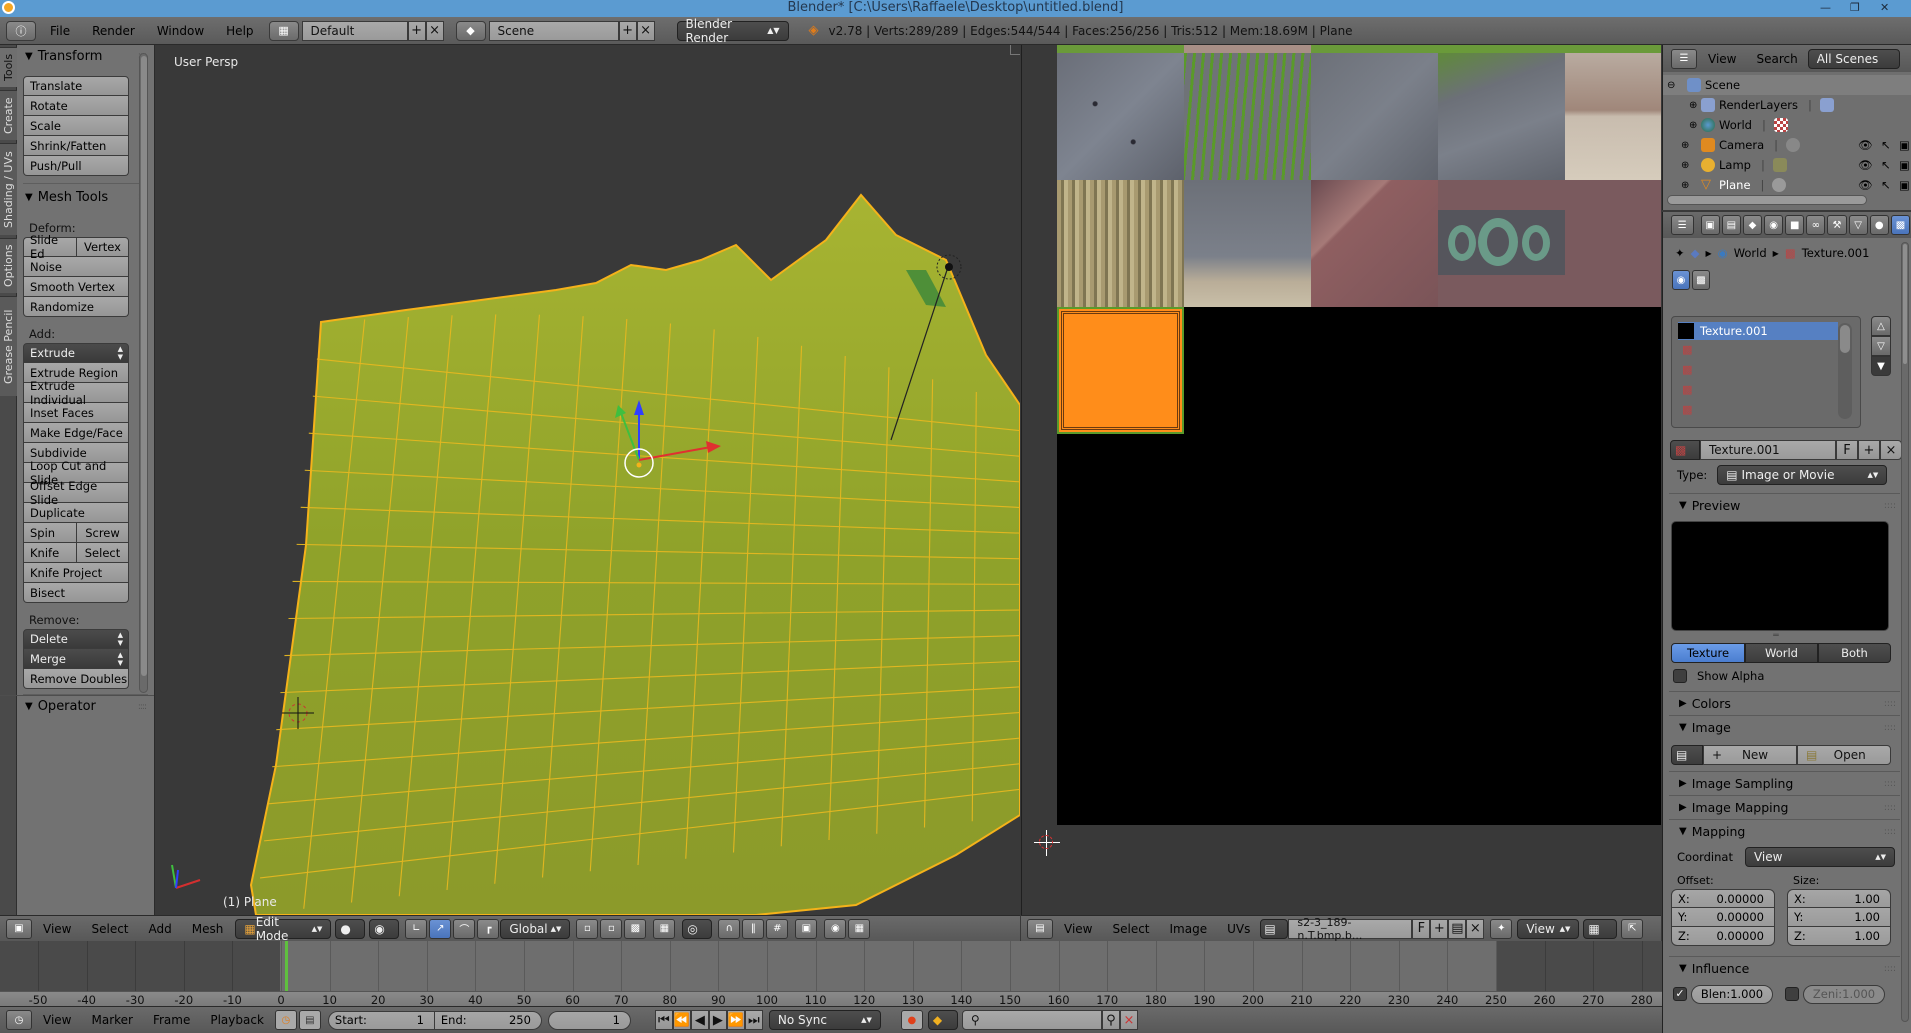  Describe the element at coordinates (1784, 727) in the screenshot. I see `image-panel-header: ▼ Image::::` at that location.